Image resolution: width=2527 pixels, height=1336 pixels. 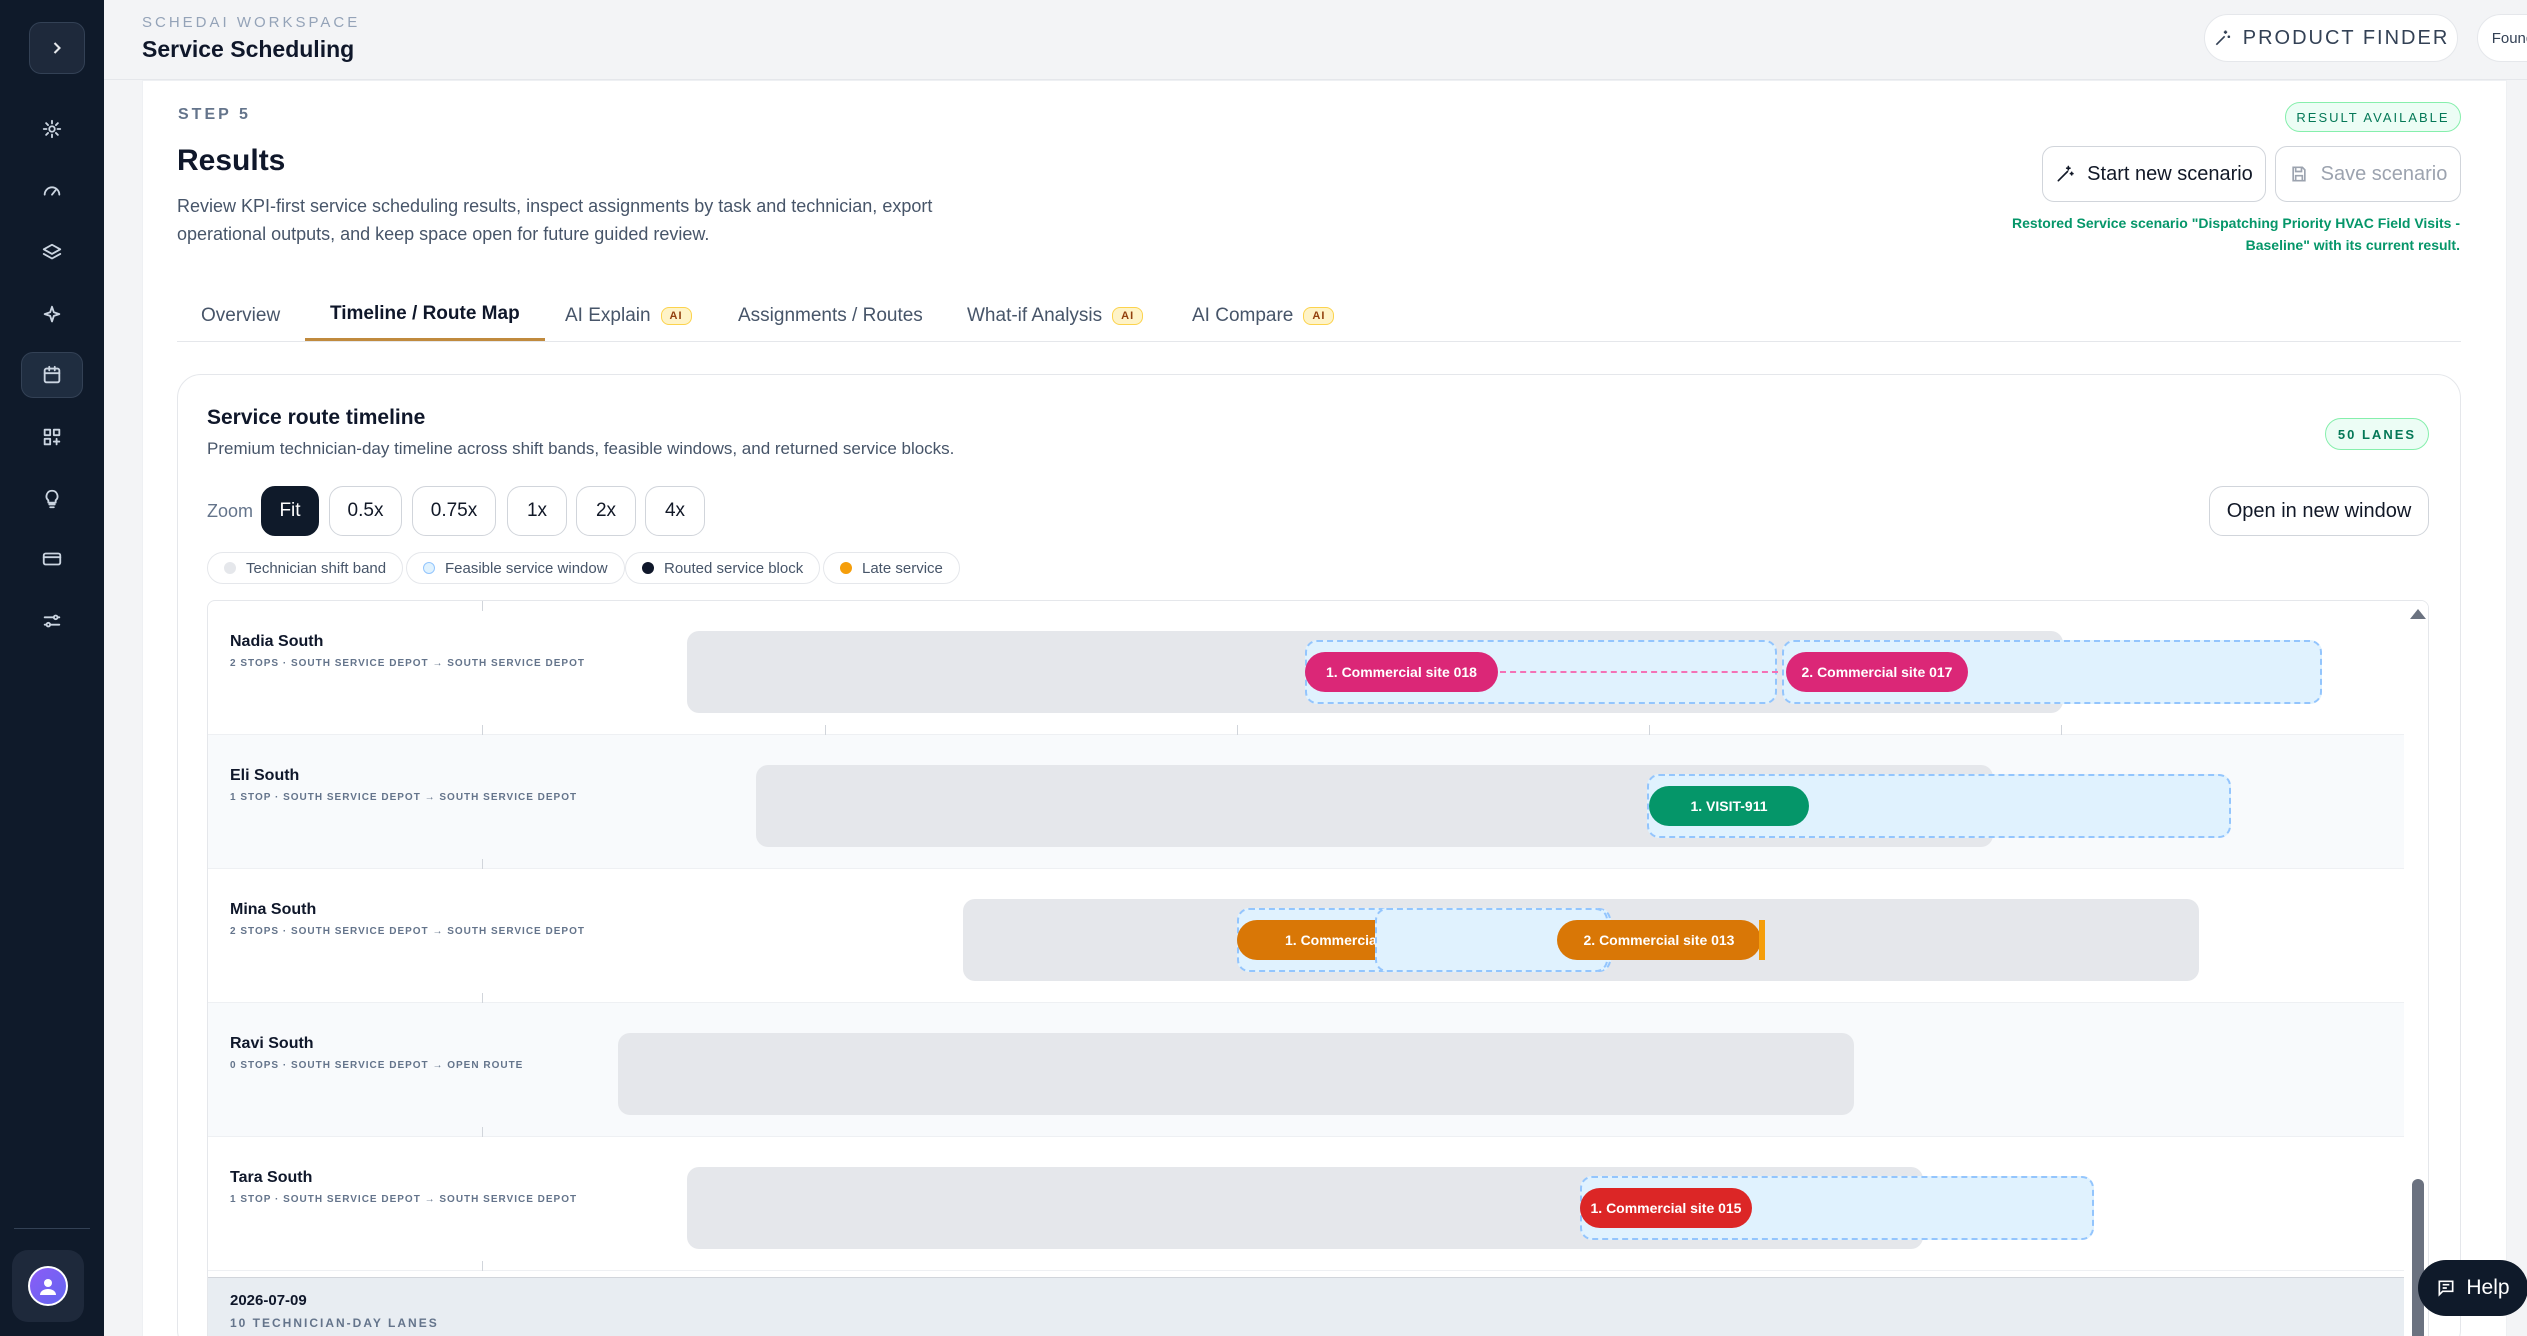 What do you see at coordinates (52, 499) in the screenshot?
I see `nav-insights` at bounding box center [52, 499].